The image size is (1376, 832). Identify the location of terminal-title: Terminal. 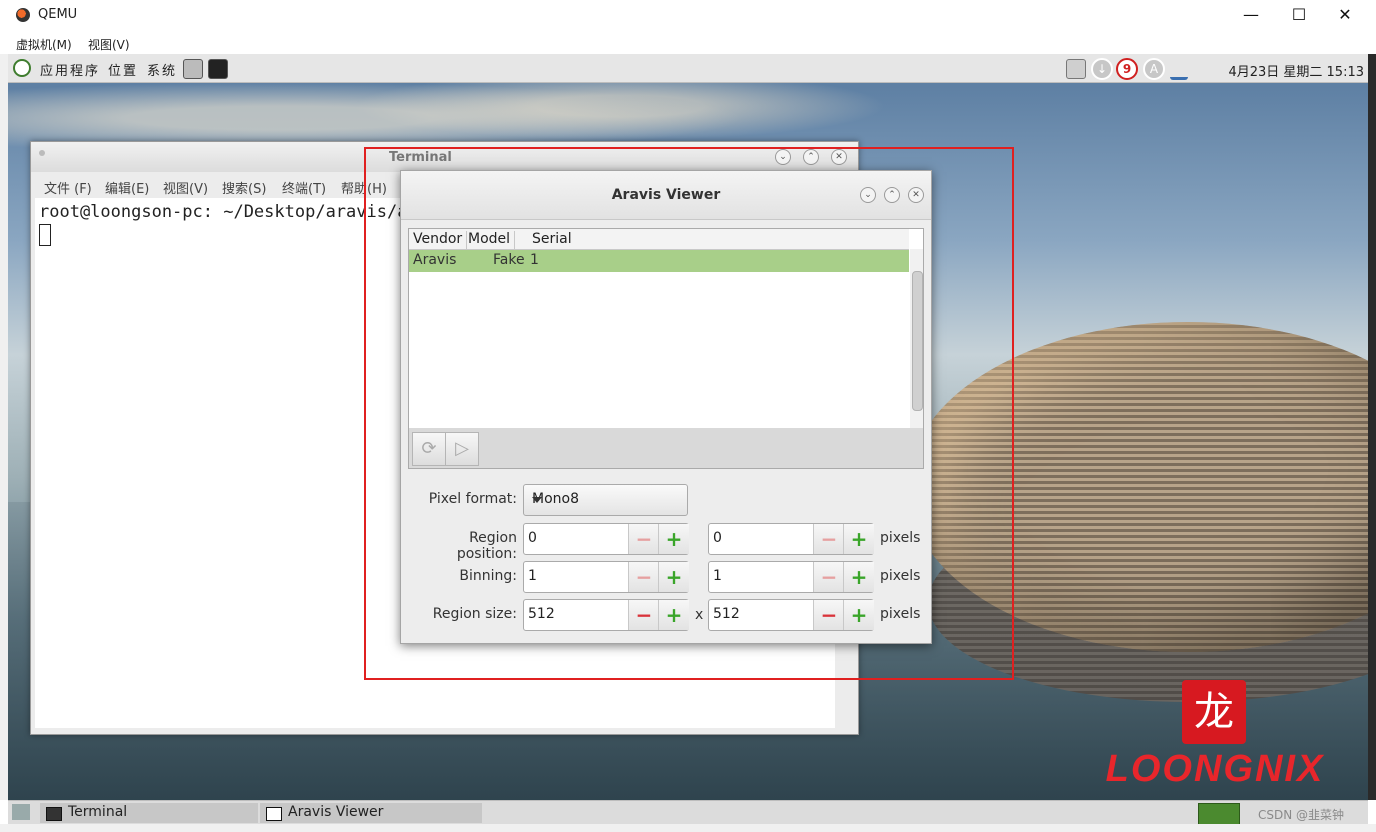
(420, 157).